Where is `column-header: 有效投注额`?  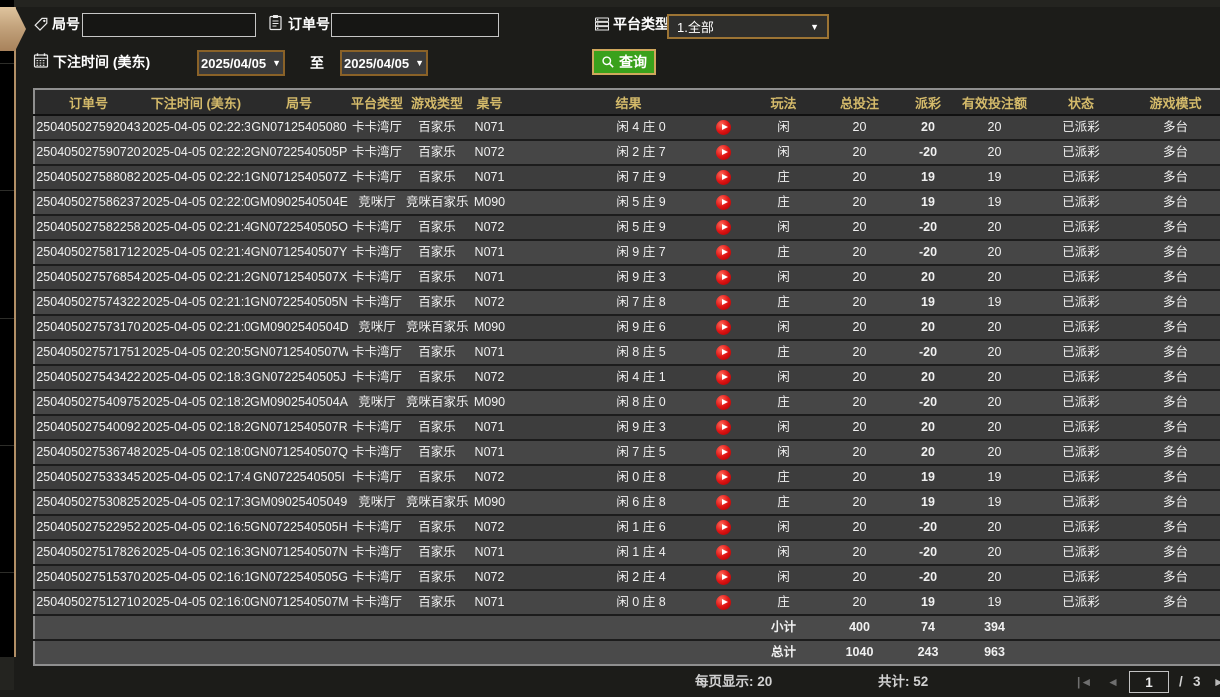 column-header: 有效投注额 is located at coordinates (994, 102).